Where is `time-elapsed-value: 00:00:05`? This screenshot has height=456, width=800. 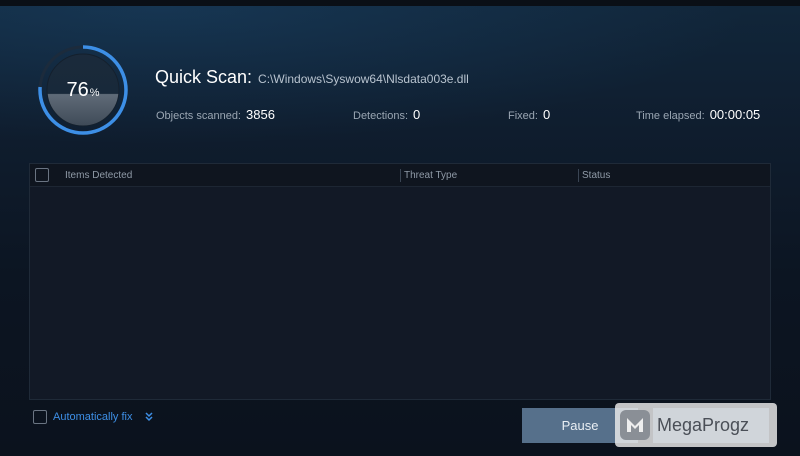
time-elapsed-value: 00:00:05 is located at coordinates (735, 114).